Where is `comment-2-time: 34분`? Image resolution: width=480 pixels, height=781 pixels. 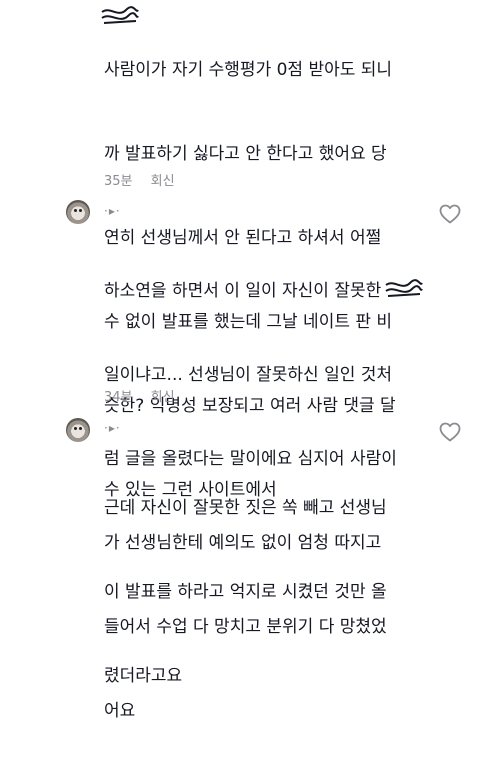
comment-2-time: 34분 is located at coordinates (118, 397).